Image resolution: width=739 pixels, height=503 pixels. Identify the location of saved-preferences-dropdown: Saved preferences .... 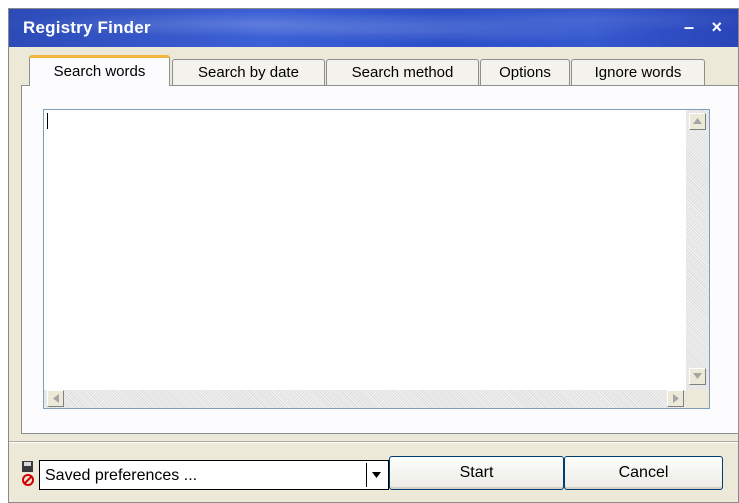
(214, 475).